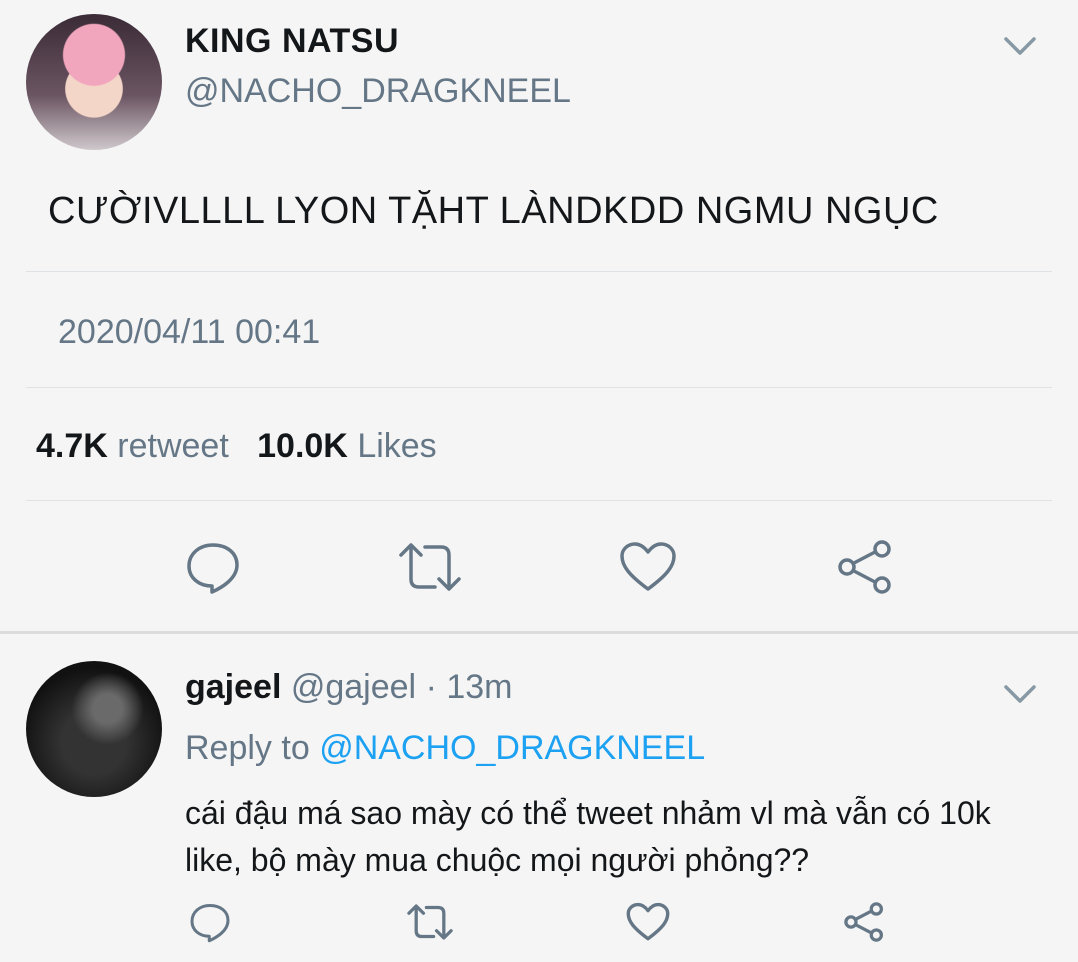 The width and height of the screenshot is (1078, 962). Describe the element at coordinates (236, 446) in the screenshot. I see `tweet-stats: 4.7K retweet 10.0K Likes` at that location.